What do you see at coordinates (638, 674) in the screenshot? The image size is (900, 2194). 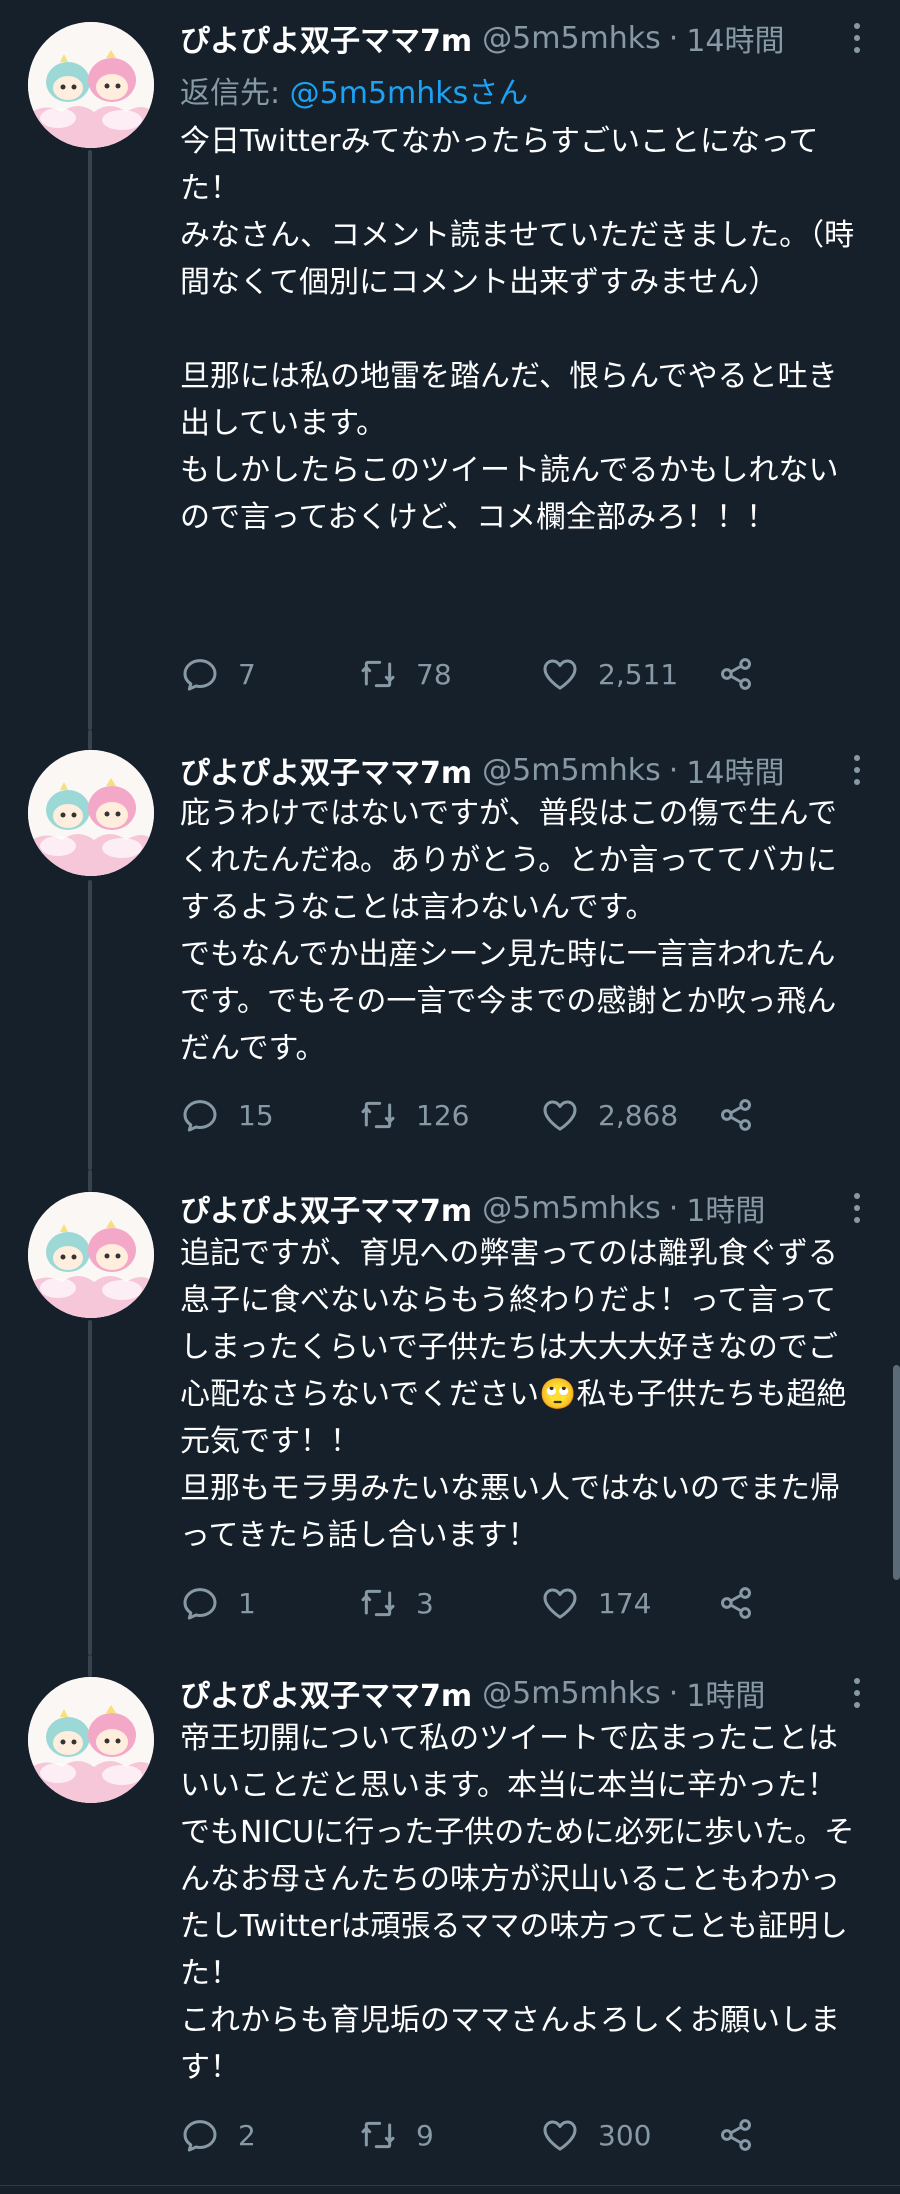 I see `like-count: 2,511` at bounding box center [638, 674].